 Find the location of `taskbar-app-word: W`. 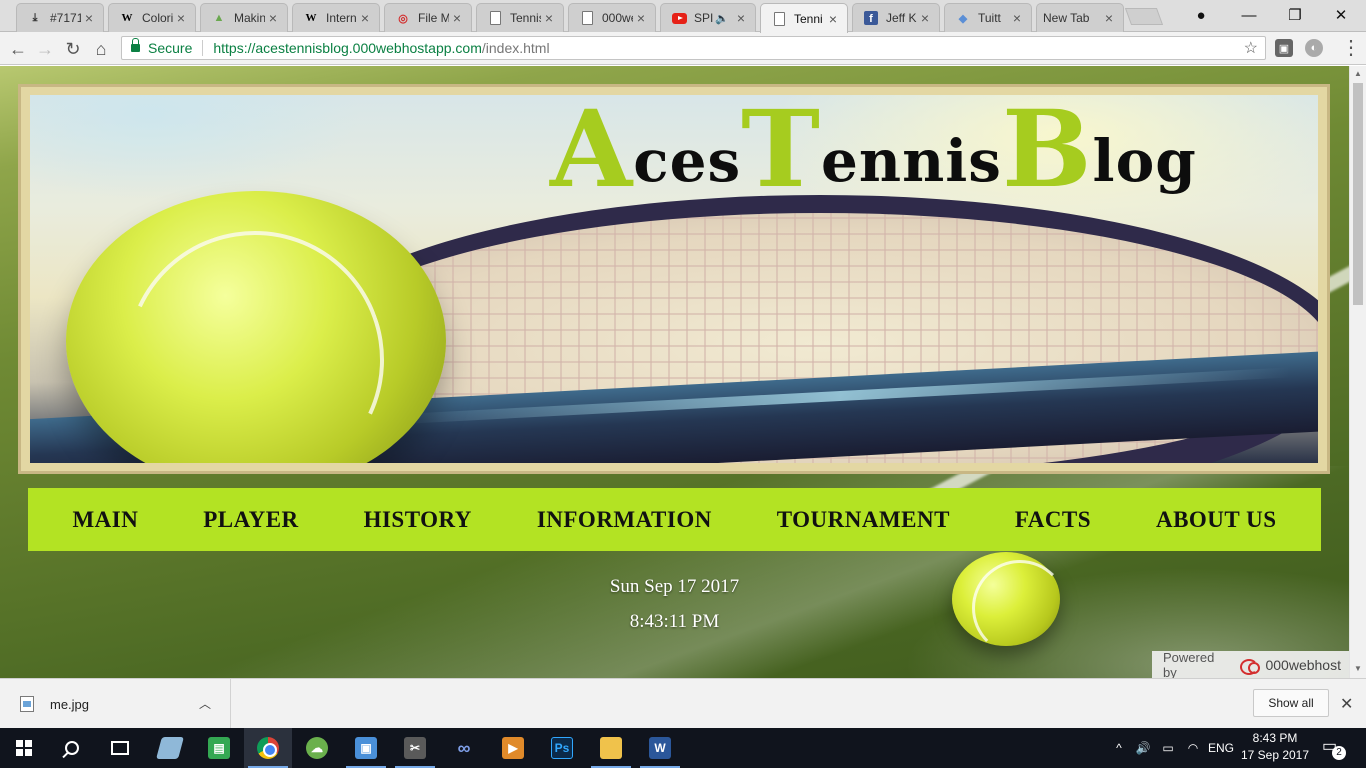

taskbar-app-word: W is located at coordinates (660, 748).